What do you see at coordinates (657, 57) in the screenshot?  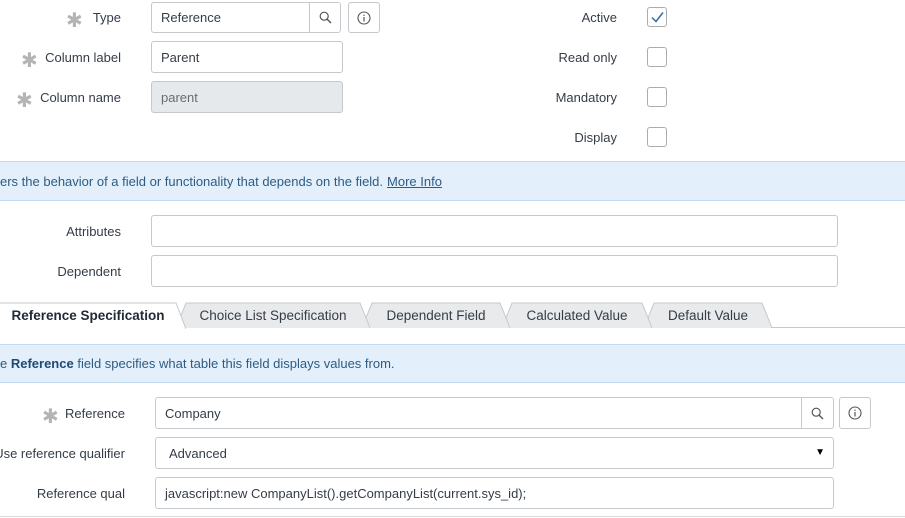 I see `read-only-checkbox` at bounding box center [657, 57].